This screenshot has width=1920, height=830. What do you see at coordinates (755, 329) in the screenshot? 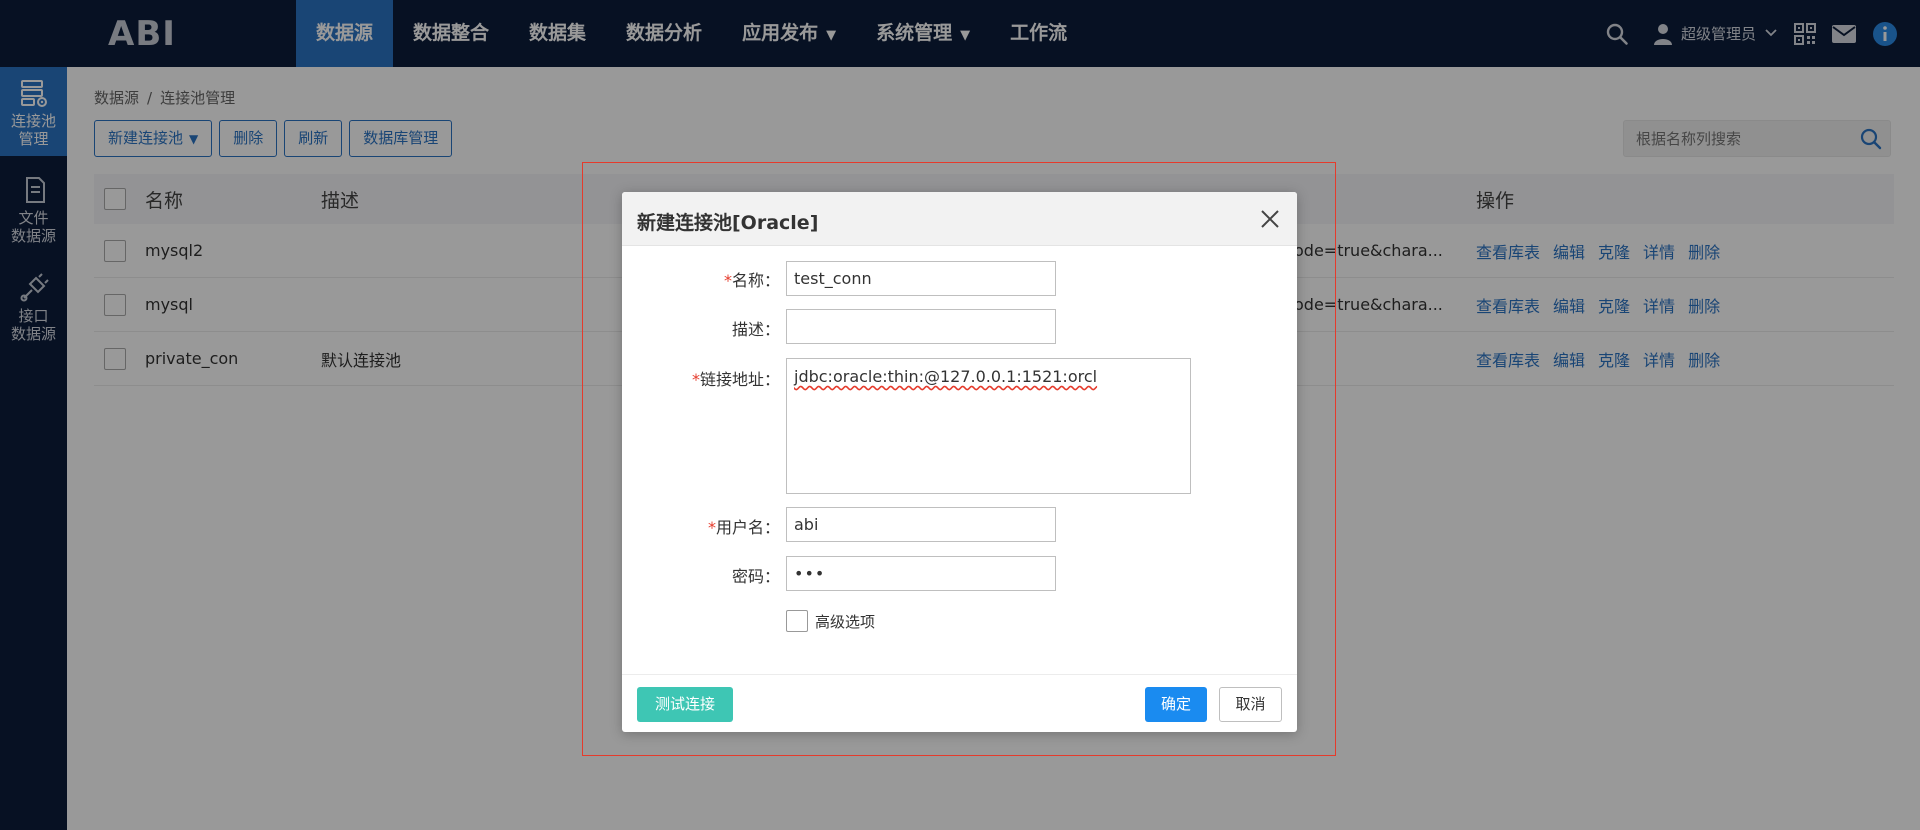
I see `desc-label: 描述：` at bounding box center [755, 329].